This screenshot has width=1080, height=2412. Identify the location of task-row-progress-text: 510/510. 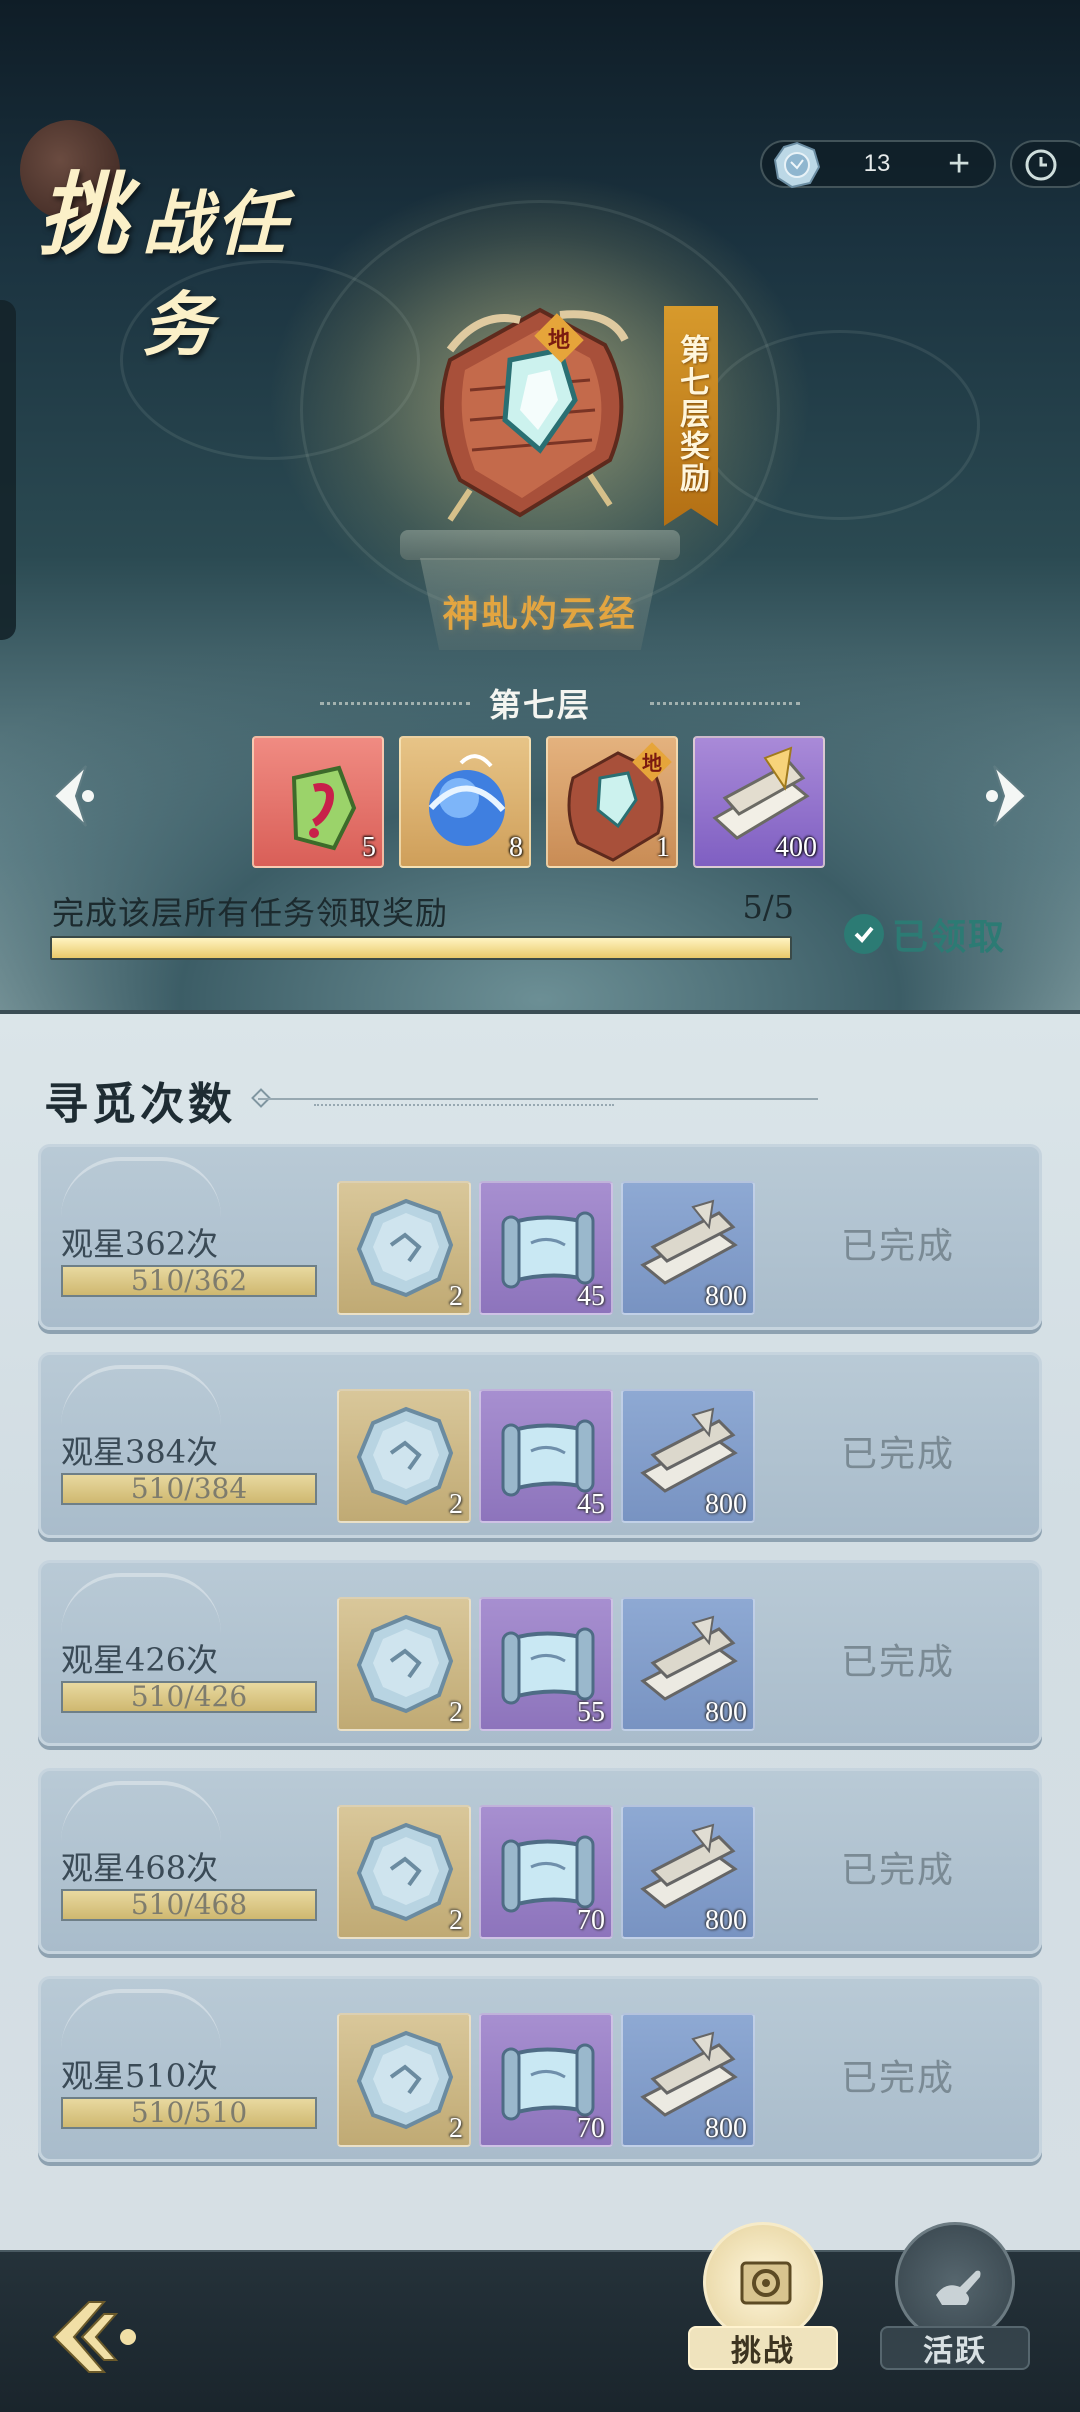
(189, 2112).